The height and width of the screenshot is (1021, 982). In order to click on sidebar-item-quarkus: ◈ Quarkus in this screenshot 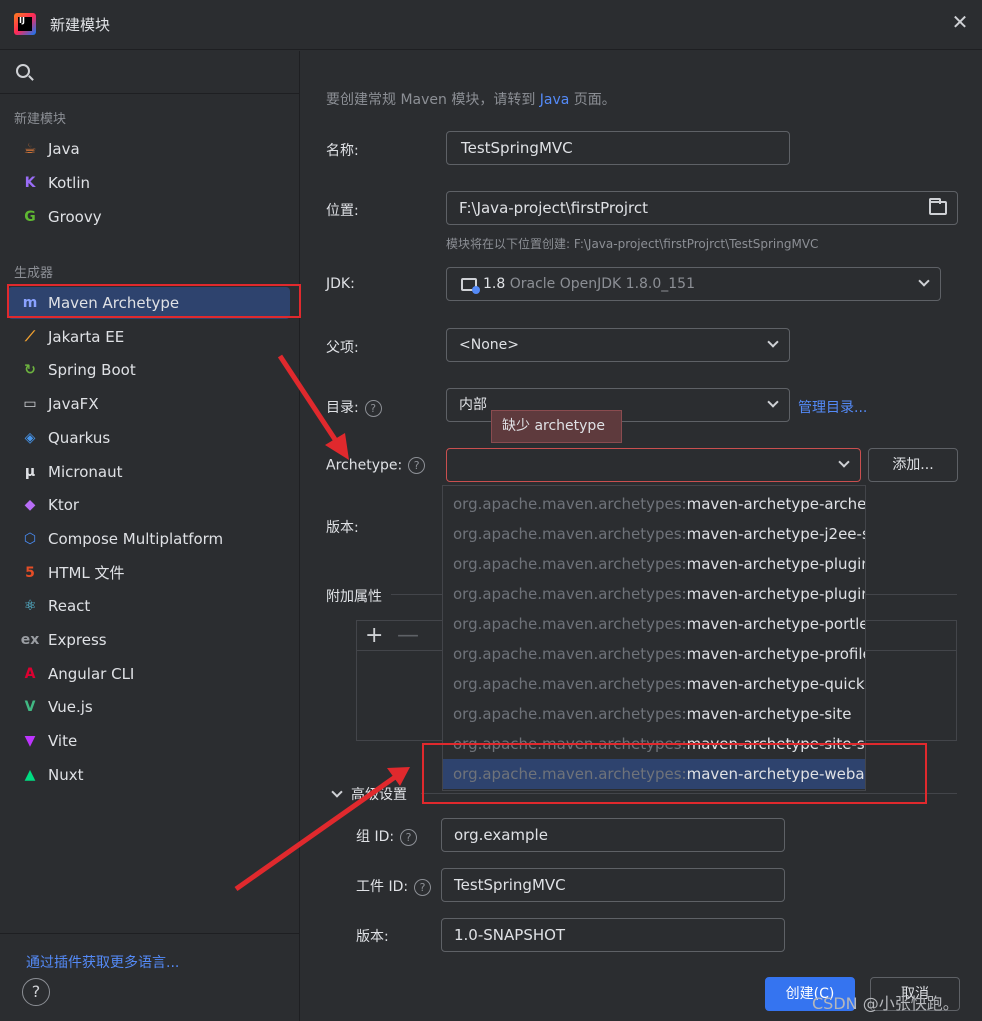, I will do `click(149, 438)`.